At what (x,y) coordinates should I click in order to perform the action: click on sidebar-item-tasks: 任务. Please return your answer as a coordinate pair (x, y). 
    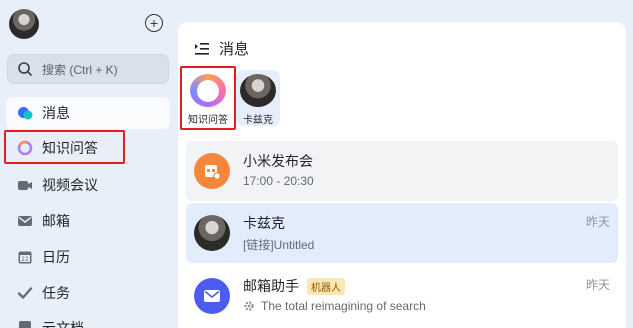
    Looking at the image, I should click on (88, 293).